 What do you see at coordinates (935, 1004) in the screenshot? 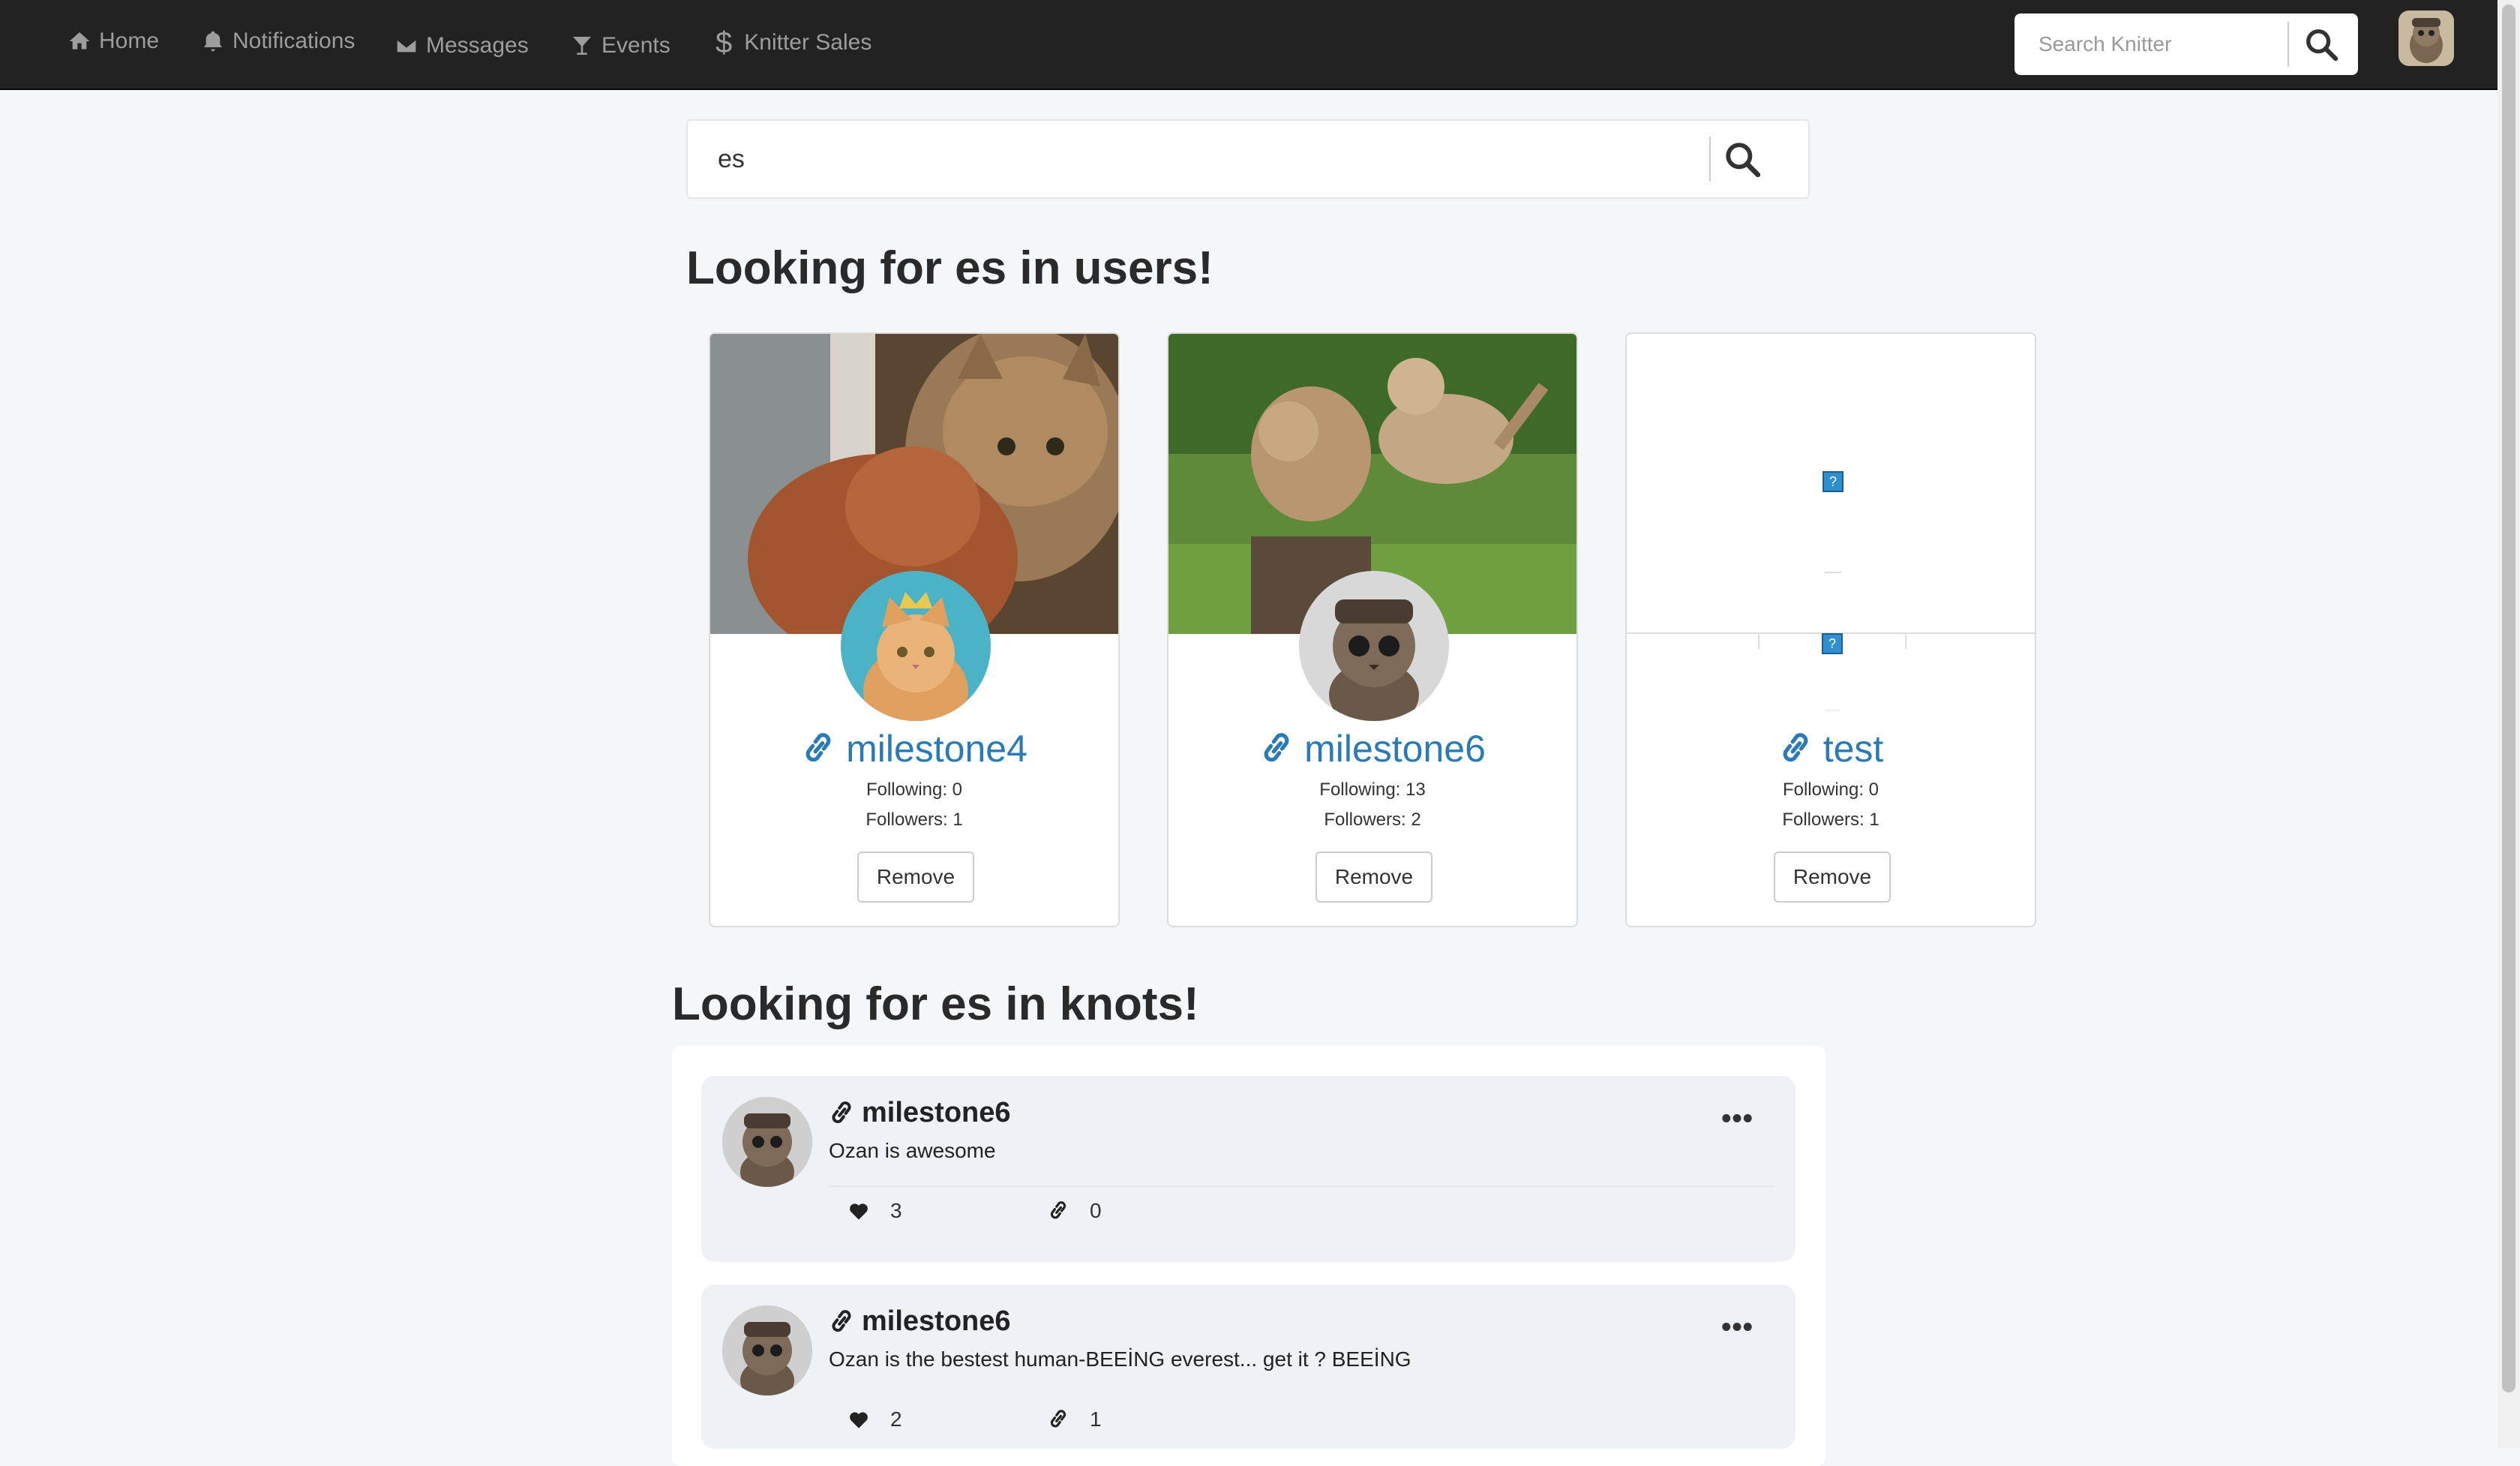
I see `knots-heading: Looking for es in knots!` at bounding box center [935, 1004].